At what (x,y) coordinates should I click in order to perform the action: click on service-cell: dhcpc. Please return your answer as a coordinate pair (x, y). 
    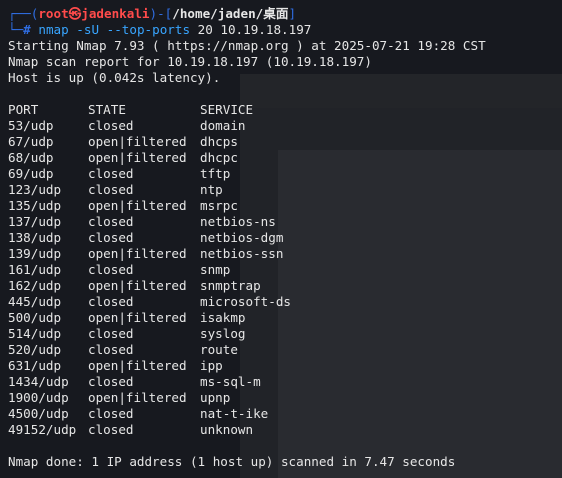
    Looking at the image, I should click on (219, 157).